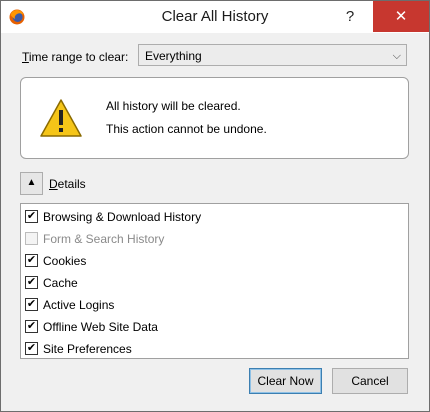 The height and width of the screenshot is (412, 430). I want to click on time-range-label: Time range to clear:, so click(75, 57).